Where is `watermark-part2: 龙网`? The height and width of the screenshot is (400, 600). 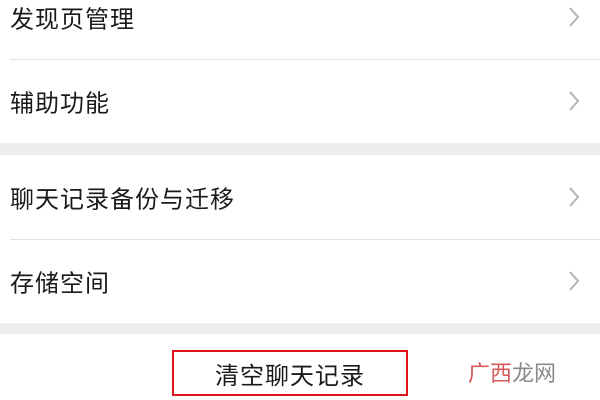 watermark-part2: 龙网 is located at coordinates (534, 374).